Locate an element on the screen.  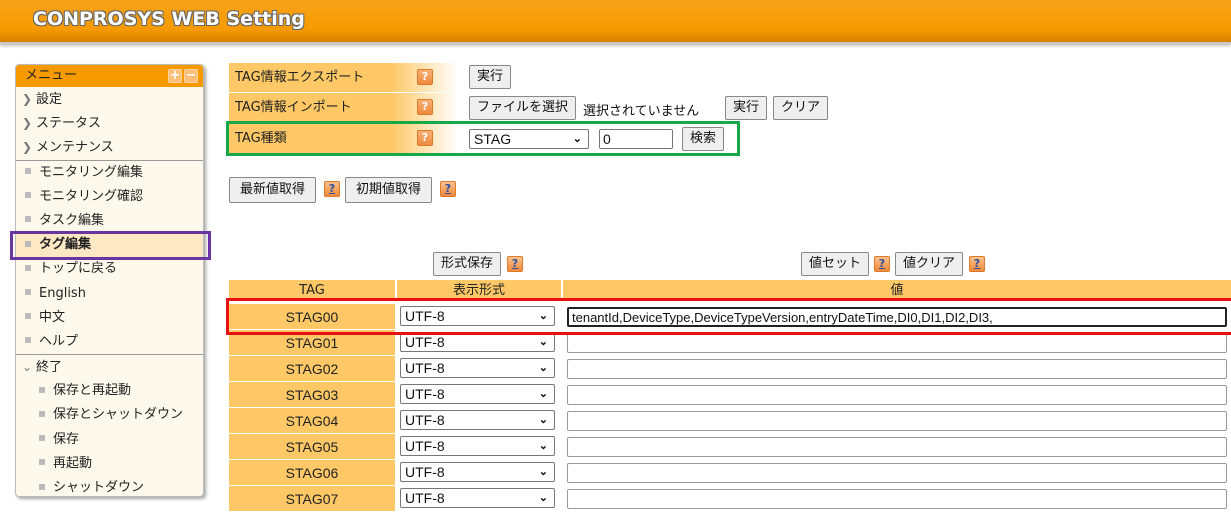
column-header-format: 表示形式 is located at coordinates (479, 290).